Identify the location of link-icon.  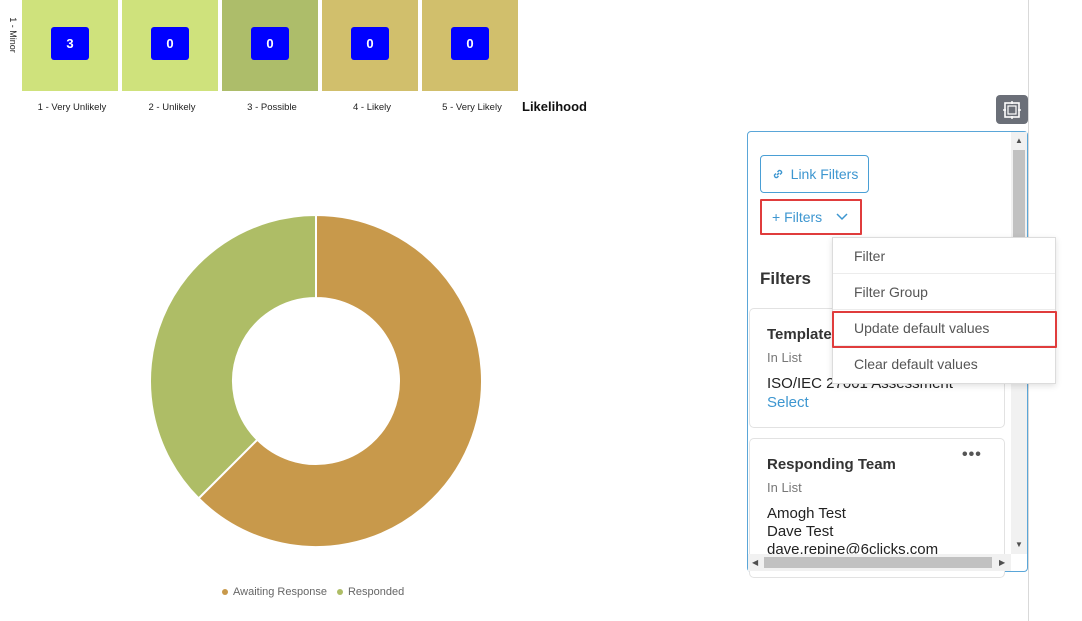
(777, 174).